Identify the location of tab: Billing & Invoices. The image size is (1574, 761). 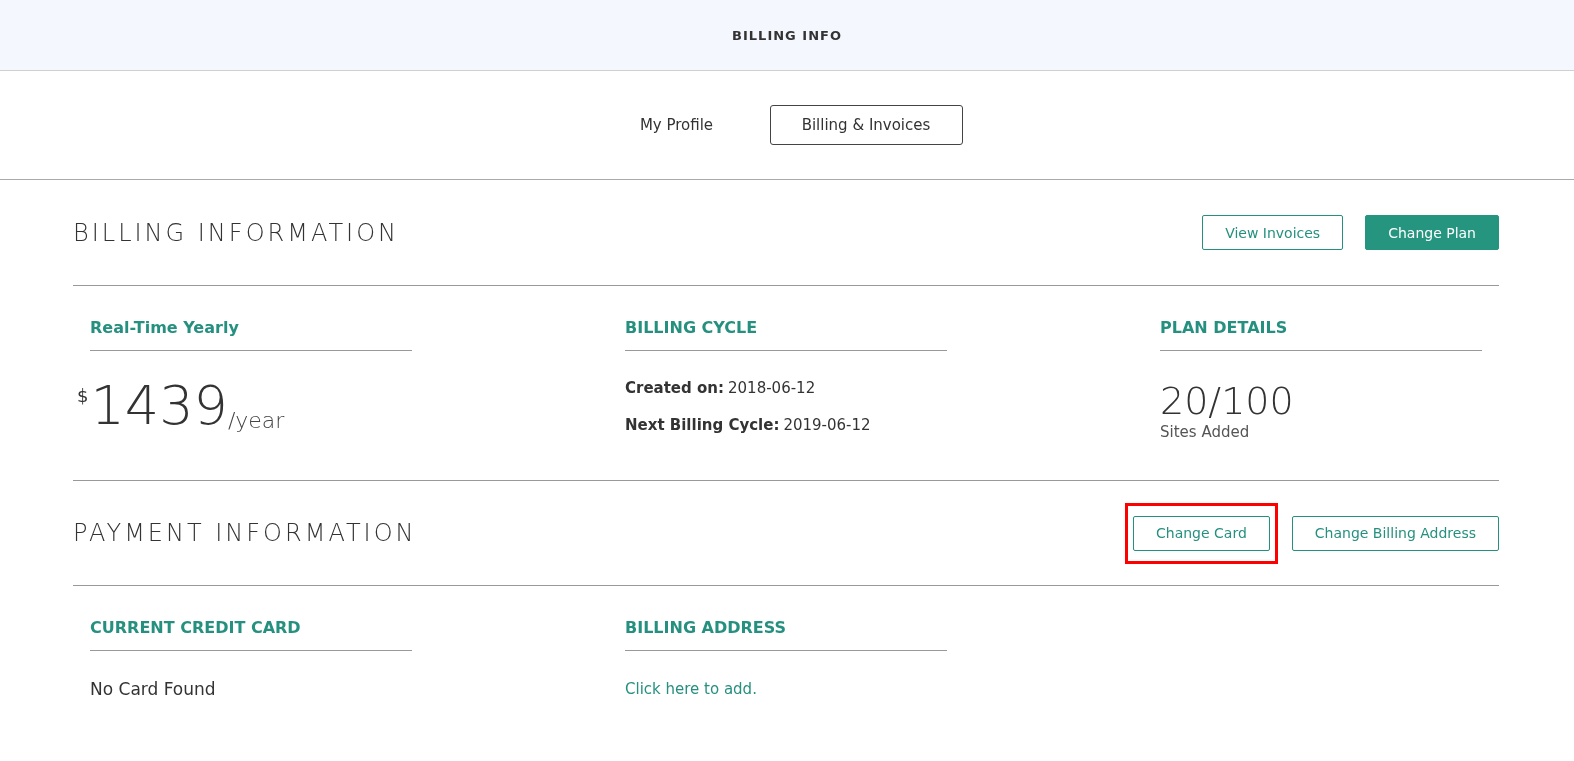
(866, 125).